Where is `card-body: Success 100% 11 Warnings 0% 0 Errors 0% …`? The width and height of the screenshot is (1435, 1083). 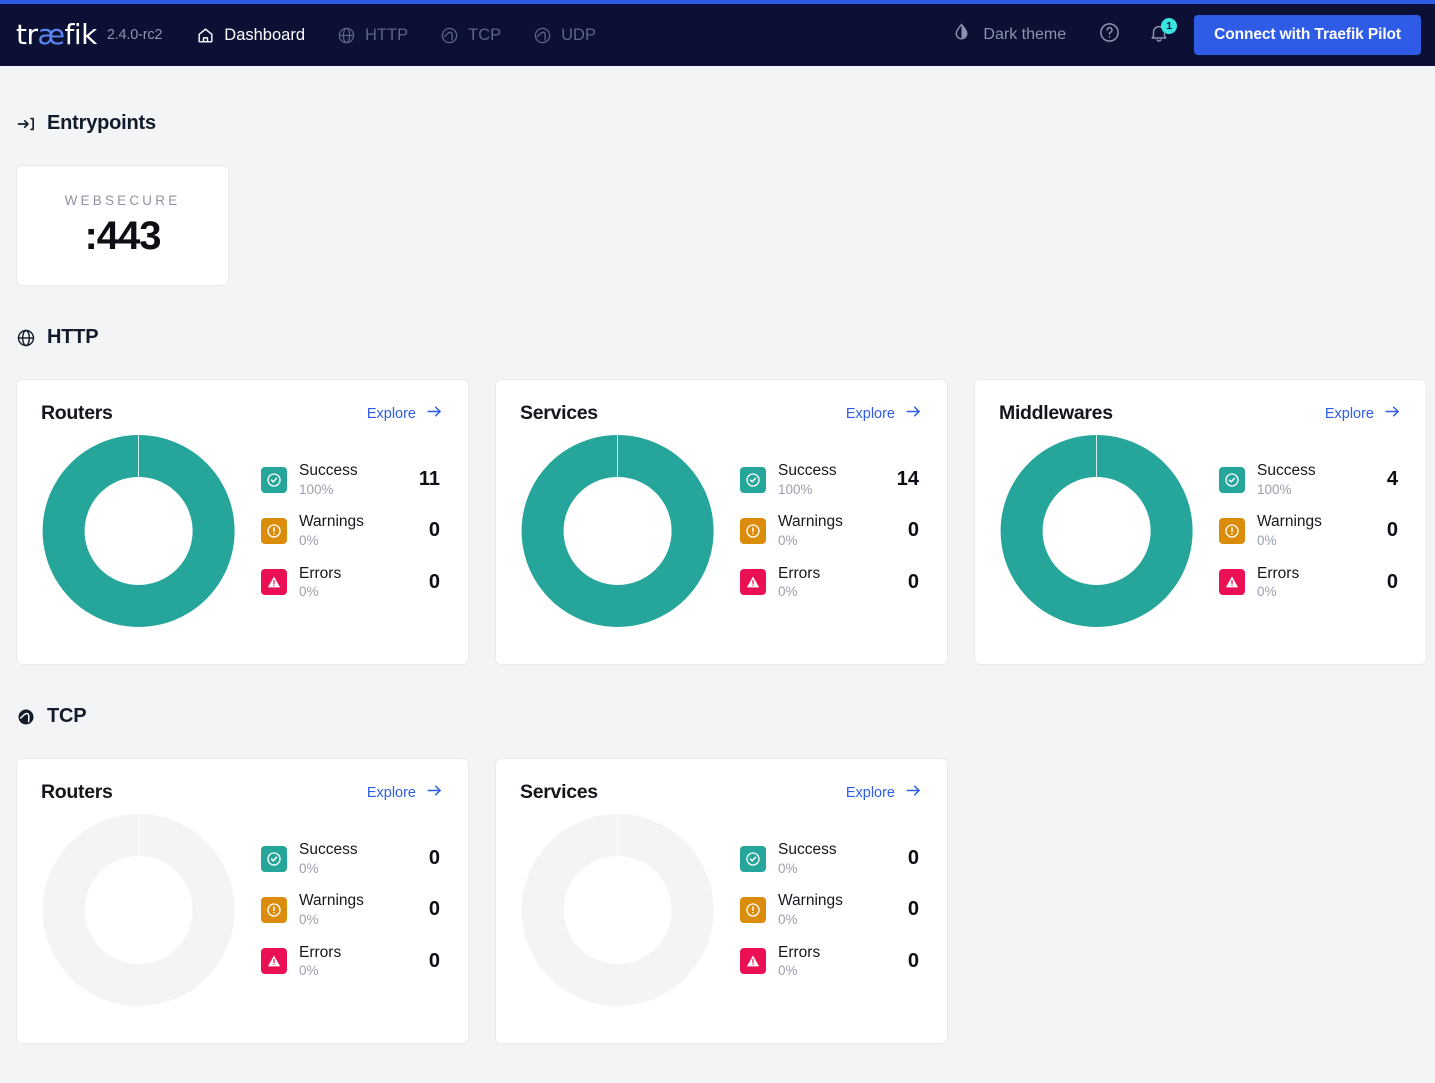 card-body: Success 100% 11 Warnings 0% 0 Errors 0% … is located at coordinates (242, 531).